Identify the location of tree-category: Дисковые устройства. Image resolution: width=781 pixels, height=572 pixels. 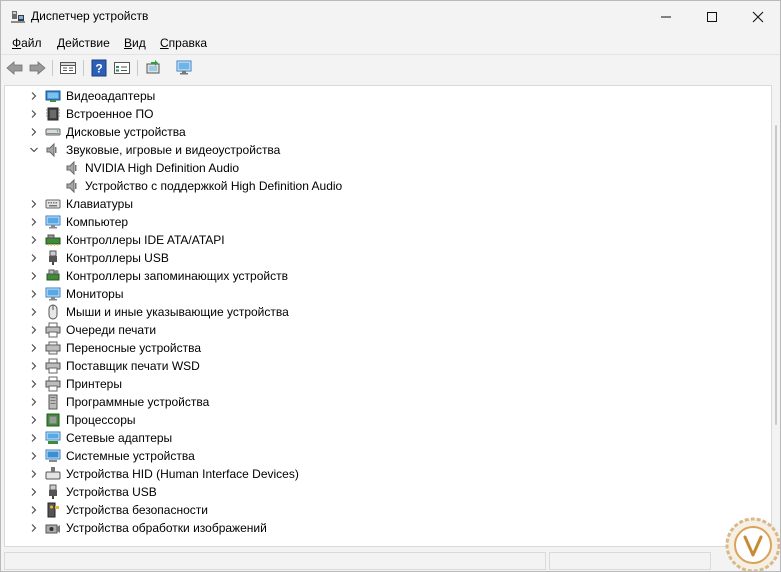
(385, 132).